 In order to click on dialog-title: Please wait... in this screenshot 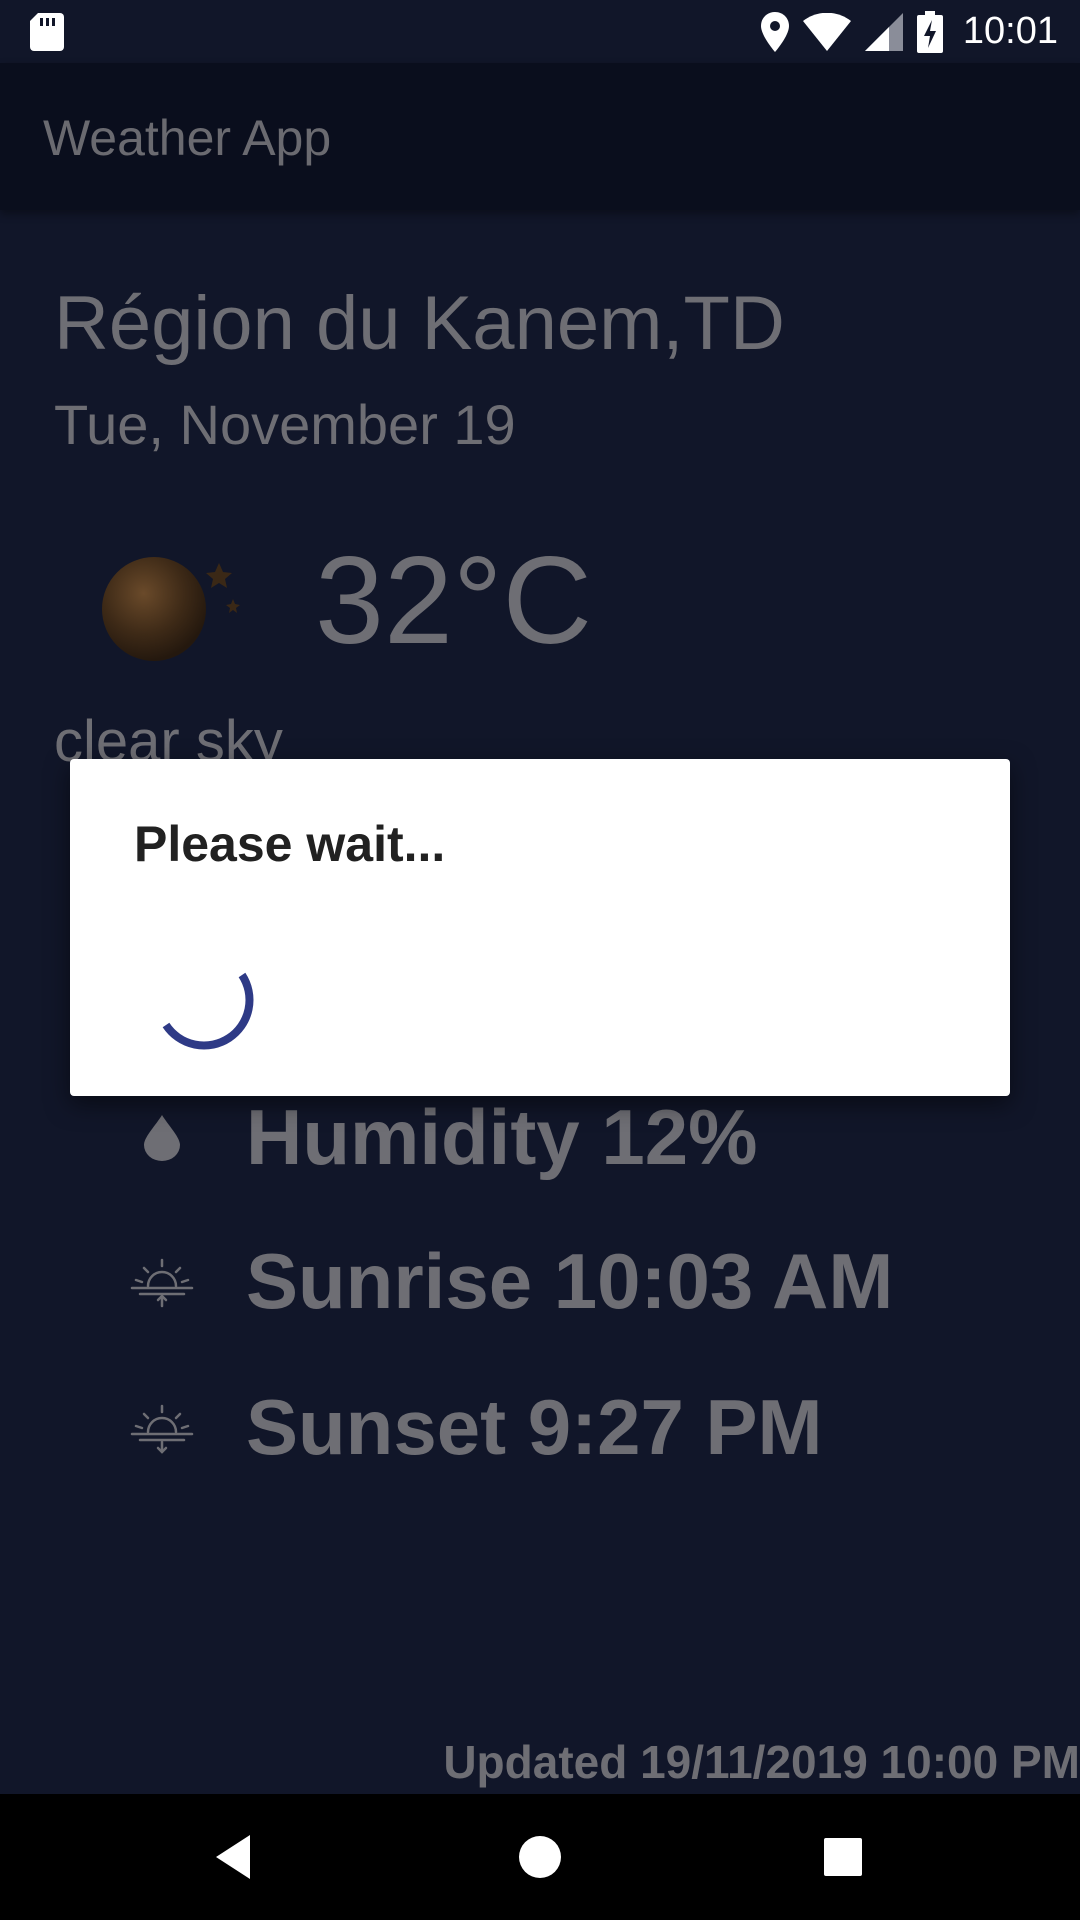, I will do `click(290, 844)`.